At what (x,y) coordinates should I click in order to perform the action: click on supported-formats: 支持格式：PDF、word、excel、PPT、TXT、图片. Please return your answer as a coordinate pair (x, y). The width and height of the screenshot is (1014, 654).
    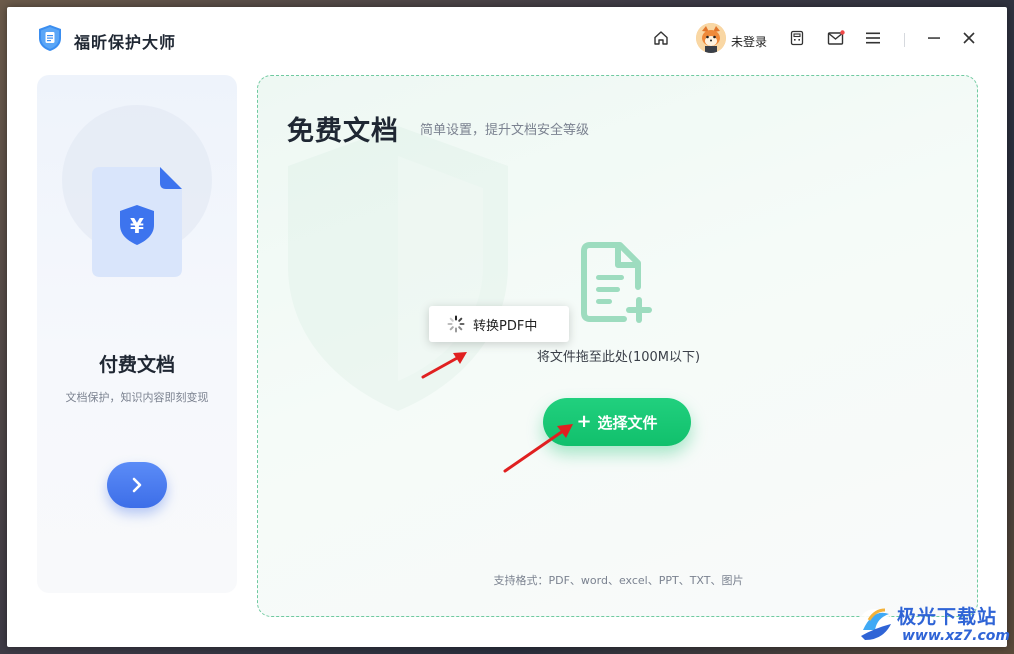
    Looking at the image, I should click on (618, 580).